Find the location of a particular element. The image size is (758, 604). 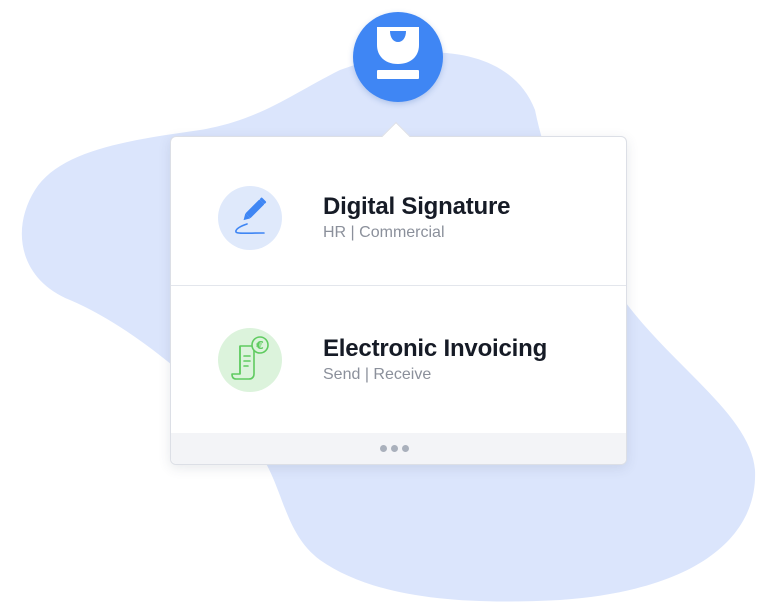

menu-item-digital-signature: Digital Signature HR | Commercial is located at coordinates (398, 211).